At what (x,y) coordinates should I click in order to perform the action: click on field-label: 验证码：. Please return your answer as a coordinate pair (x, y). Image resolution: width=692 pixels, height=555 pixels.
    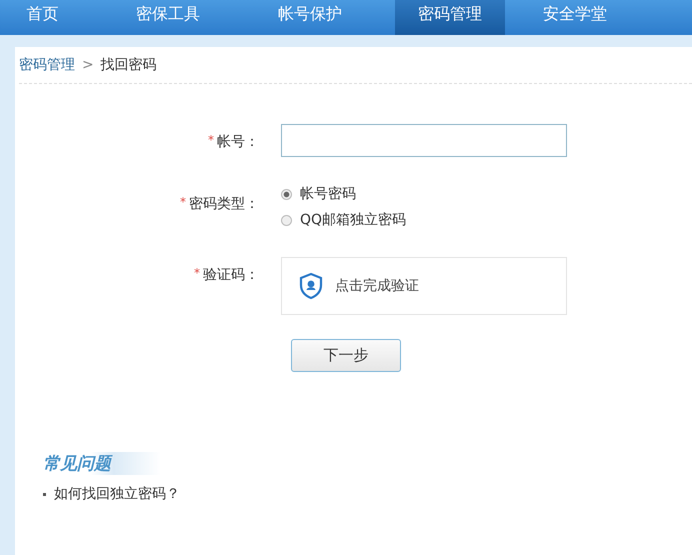
    Looking at the image, I should click on (231, 275).